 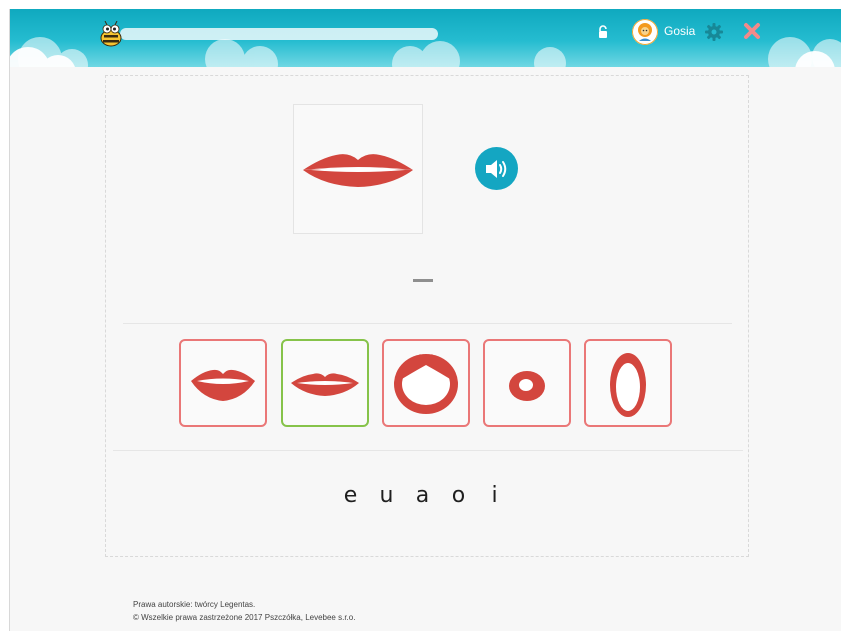 I want to click on letter-o: o, so click(x=458, y=495).